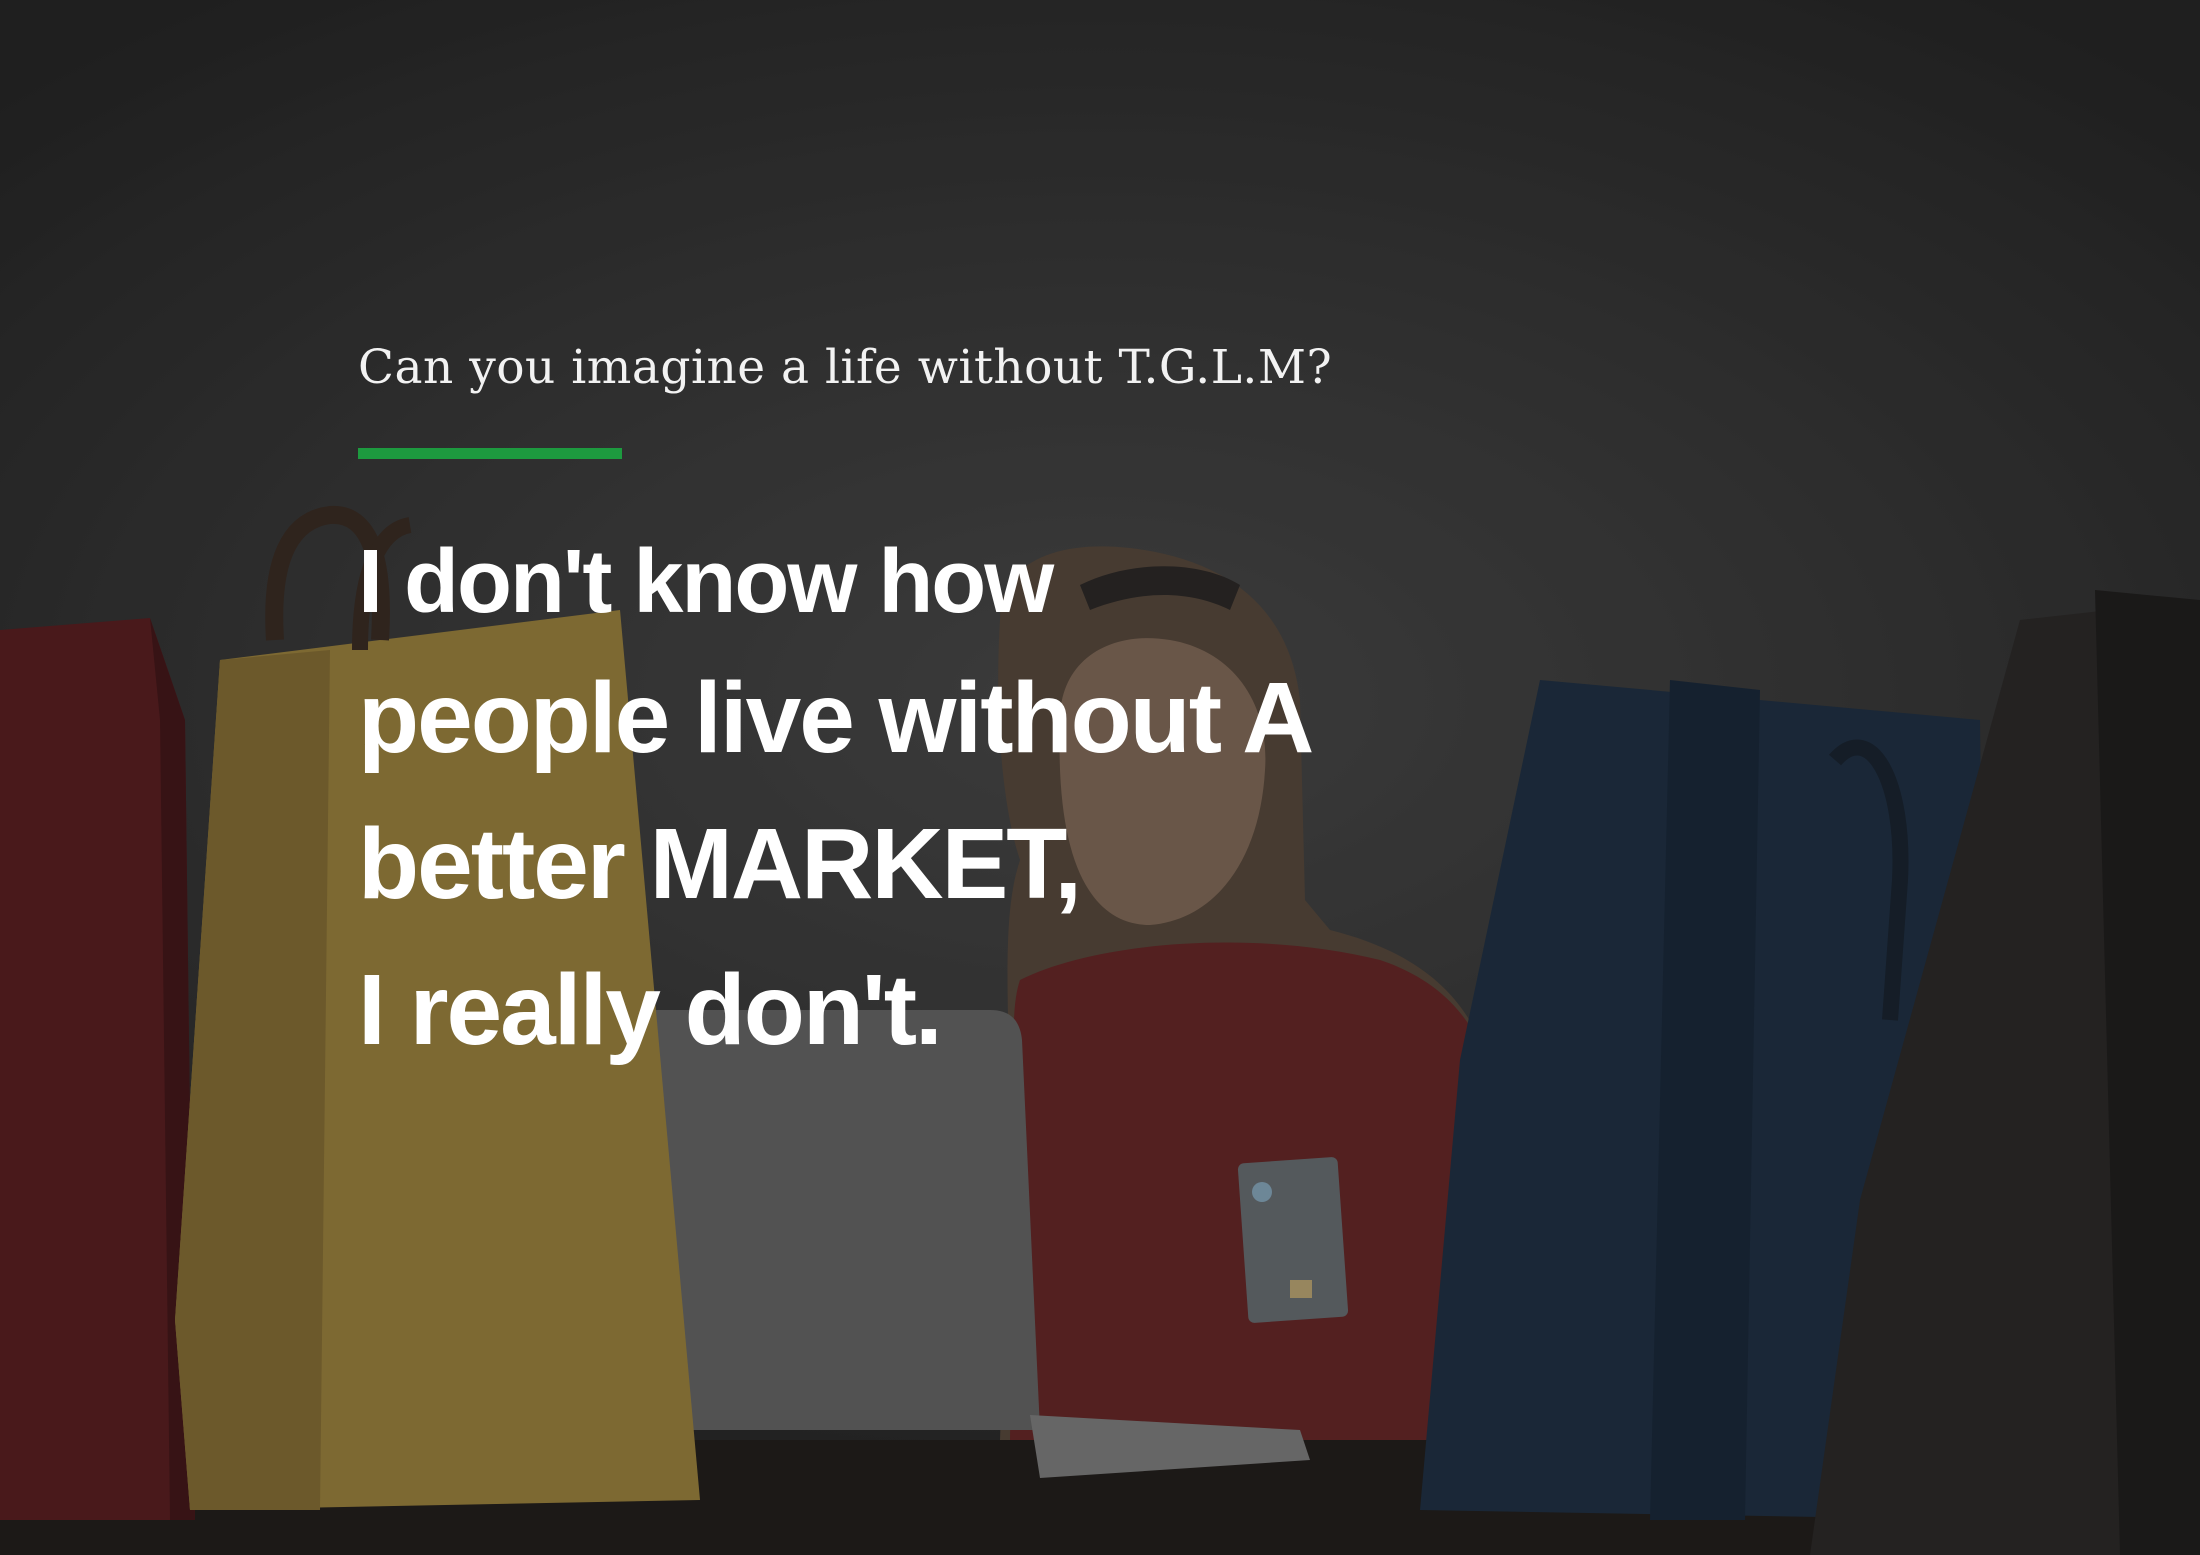 The image size is (2200, 1555). What do you see at coordinates (490, 454) in the screenshot?
I see `accent-divider` at bounding box center [490, 454].